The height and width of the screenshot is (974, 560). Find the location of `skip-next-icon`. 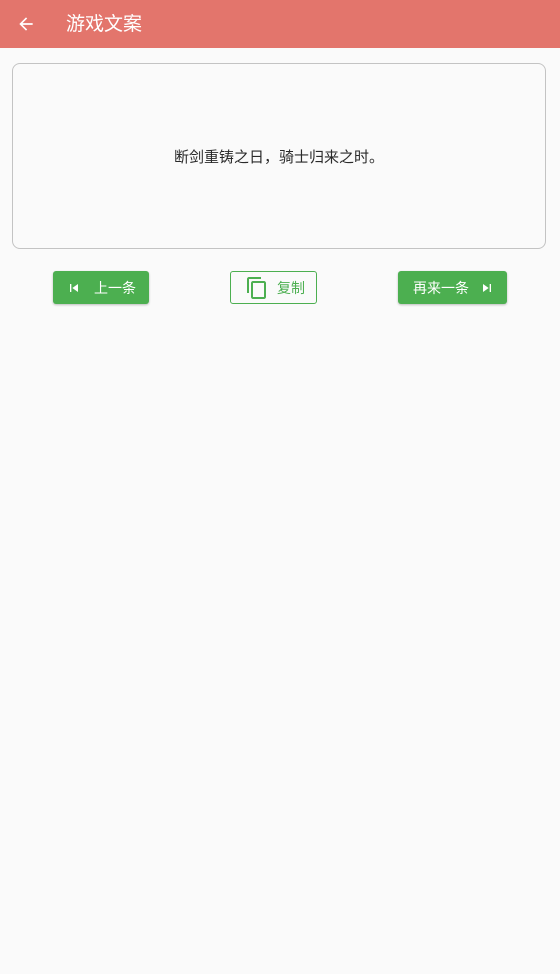

skip-next-icon is located at coordinates (487, 288).